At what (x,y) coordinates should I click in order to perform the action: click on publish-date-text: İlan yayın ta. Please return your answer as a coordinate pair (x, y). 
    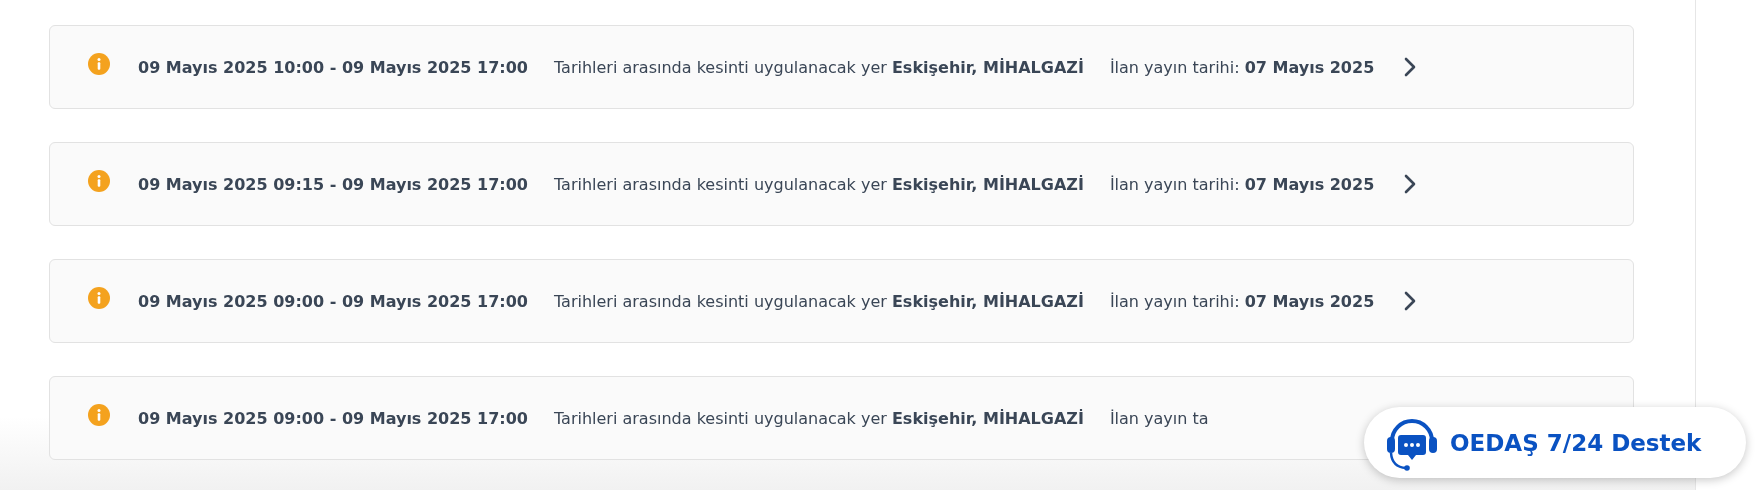
    Looking at the image, I should click on (1159, 418).